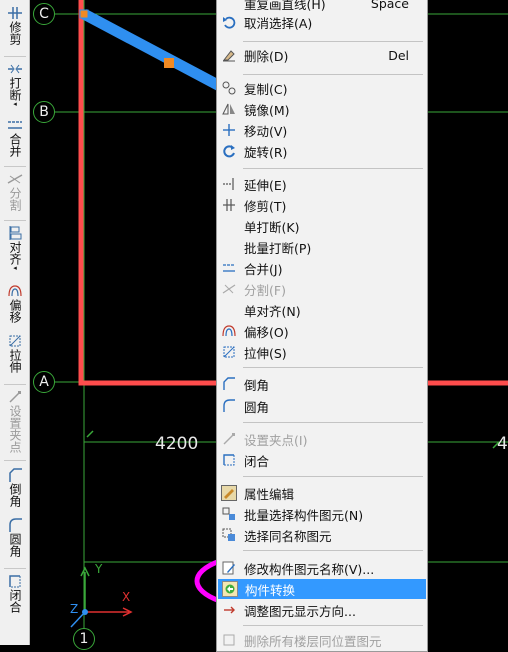 This screenshot has height=652, width=508. Describe the element at coordinates (84, 14) in the screenshot. I see `beam-end-grip` at that location.